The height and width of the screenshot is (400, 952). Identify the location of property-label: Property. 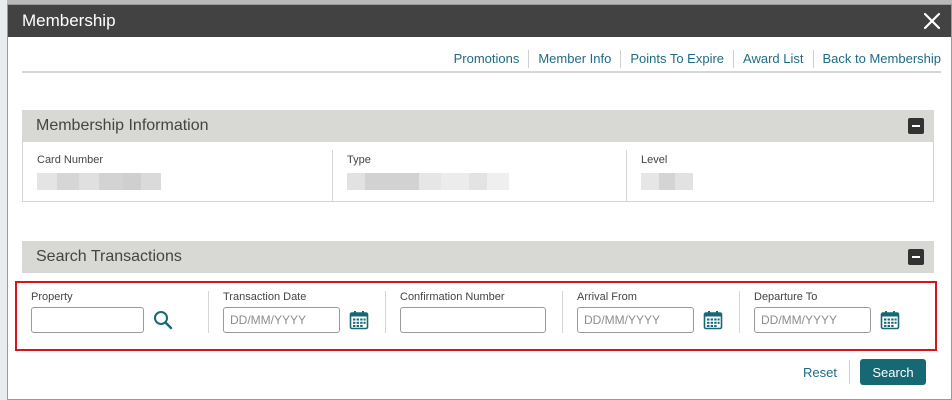
(52, 297).